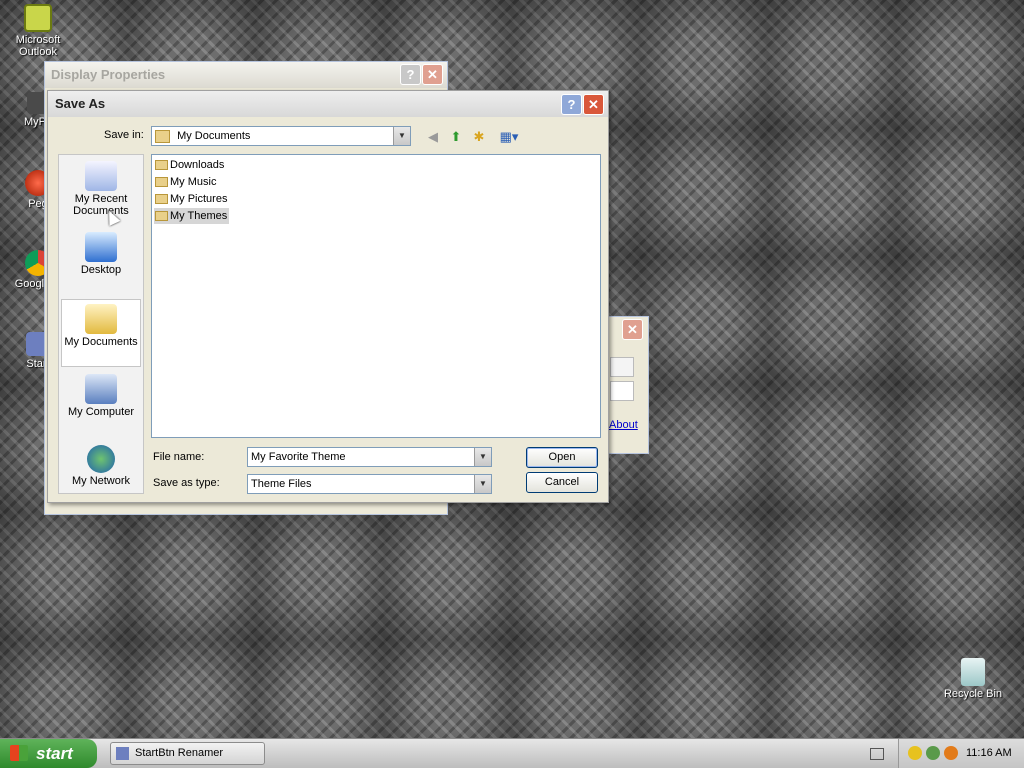 This screenshot has width=1024, height=768. I want to click on save-as-type-dropdown: Theme Files ▼, so click(369, 484).